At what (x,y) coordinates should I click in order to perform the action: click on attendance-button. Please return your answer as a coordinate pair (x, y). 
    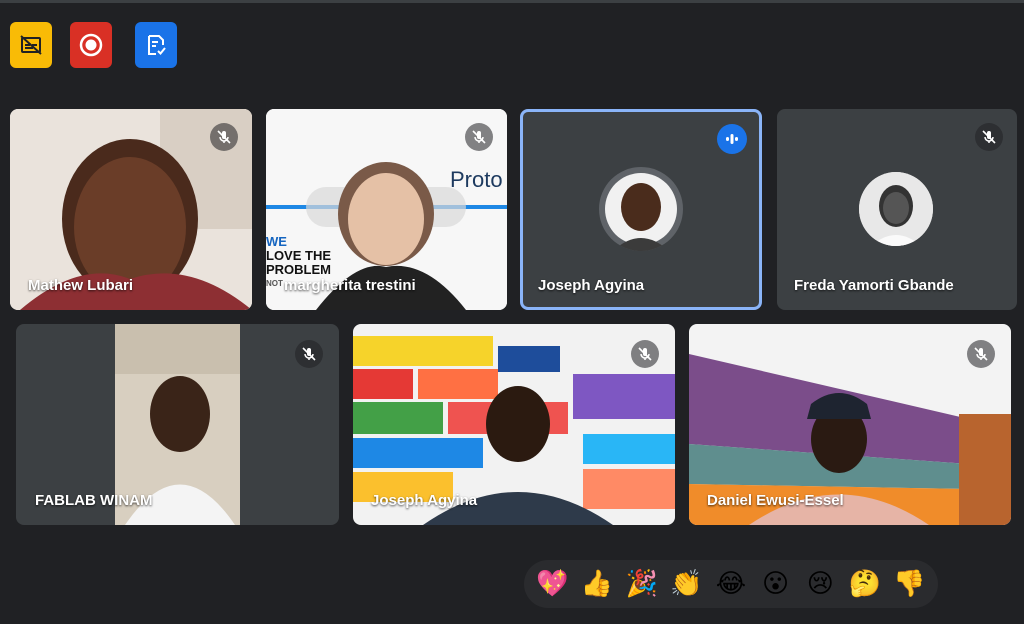
    Looking at the image, I should click on (156, 45).